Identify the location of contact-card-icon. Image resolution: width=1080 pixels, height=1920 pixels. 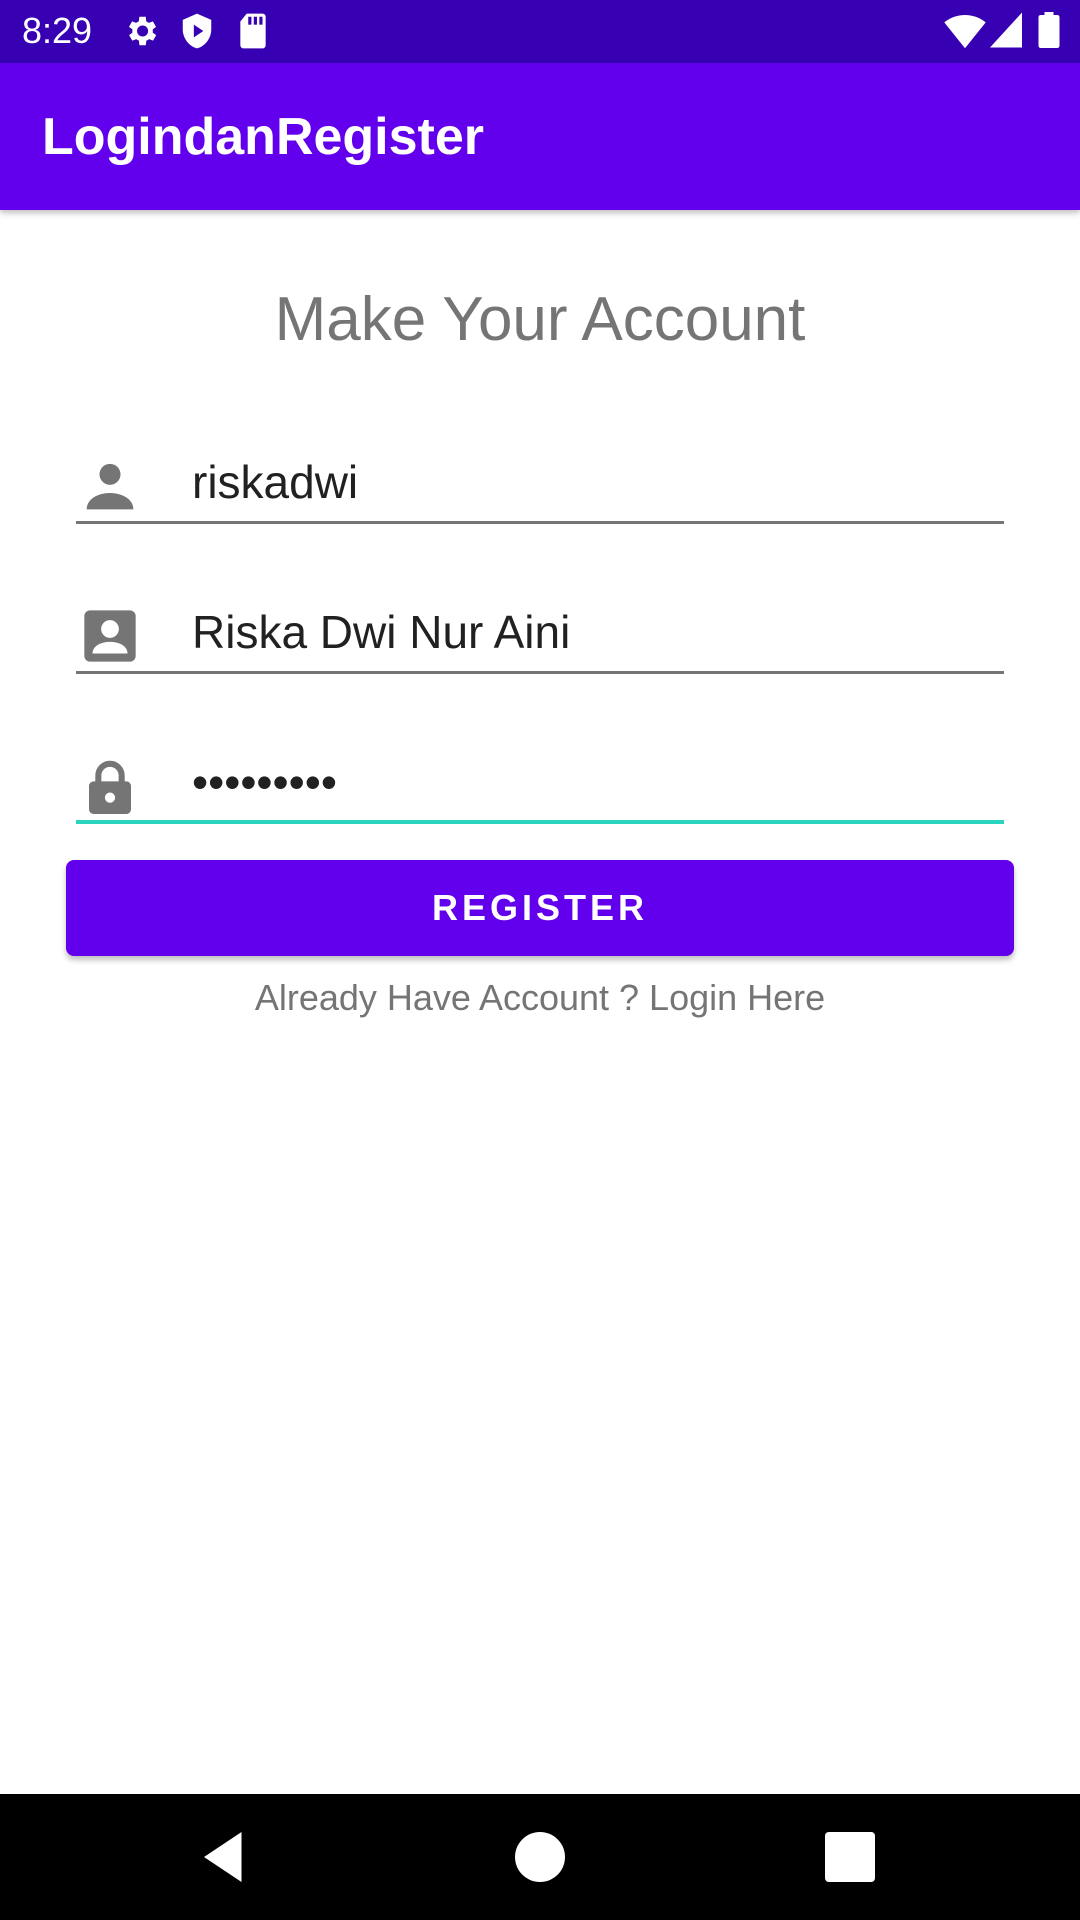
(110, 636).